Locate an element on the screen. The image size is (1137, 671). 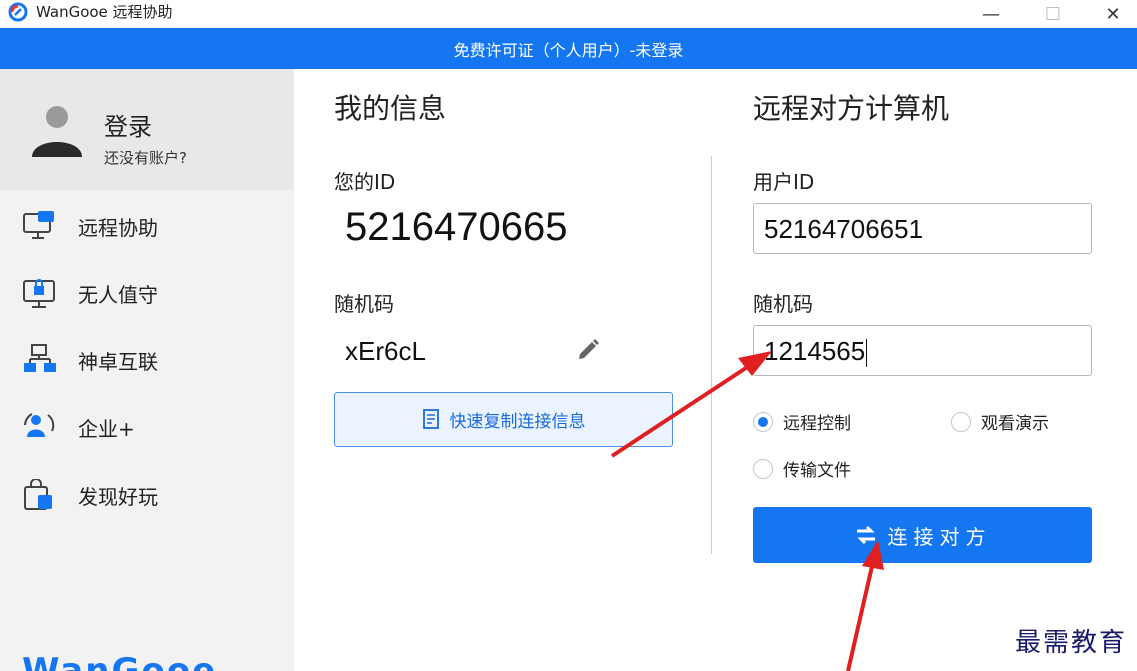
user-login-panel: 登录 还没有账户? is located at coordinates (147, 129).